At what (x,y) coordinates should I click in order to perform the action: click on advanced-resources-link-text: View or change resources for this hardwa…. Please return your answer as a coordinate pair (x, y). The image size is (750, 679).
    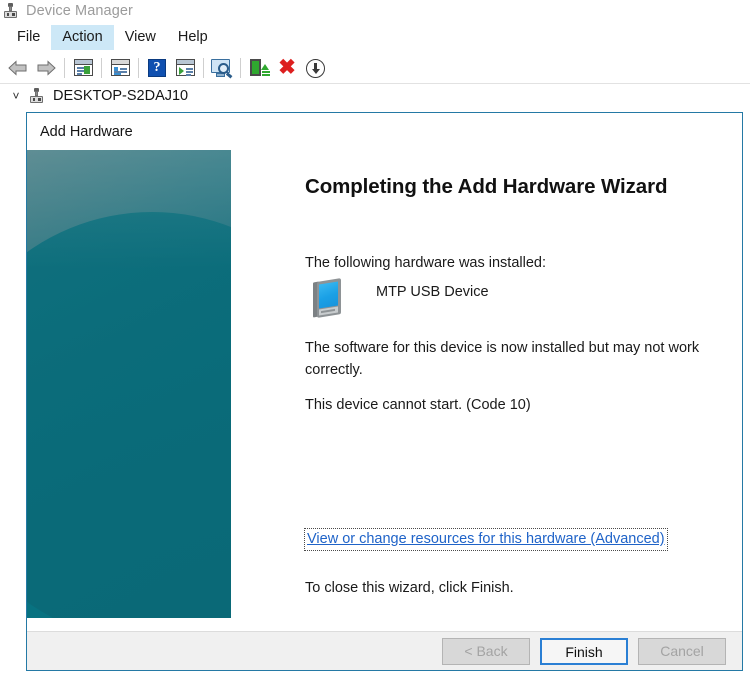
    Looking at the image, I should click on (486, 539).